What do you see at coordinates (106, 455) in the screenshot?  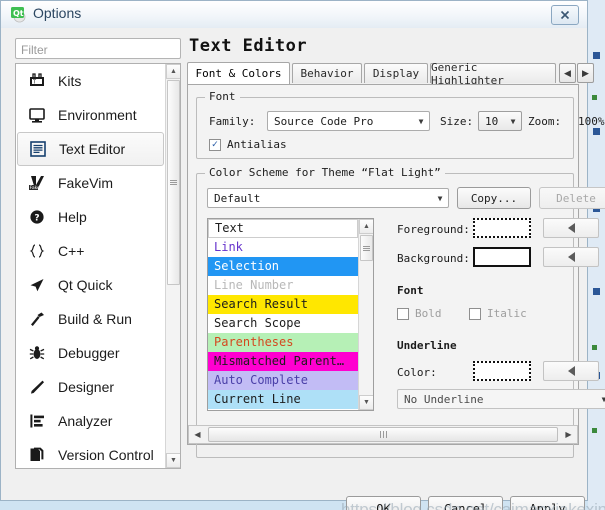 I see `sidebar-item-label: Version Control` at bounding box center [106, 455].